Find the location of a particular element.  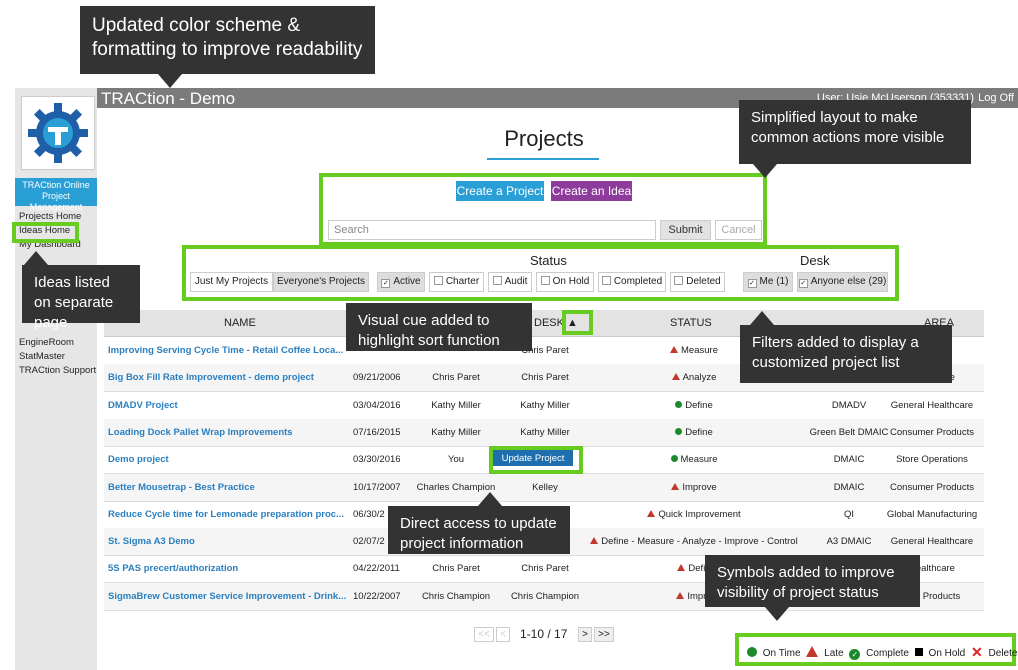

highlight-update-box is located at coordinates (536, 460).